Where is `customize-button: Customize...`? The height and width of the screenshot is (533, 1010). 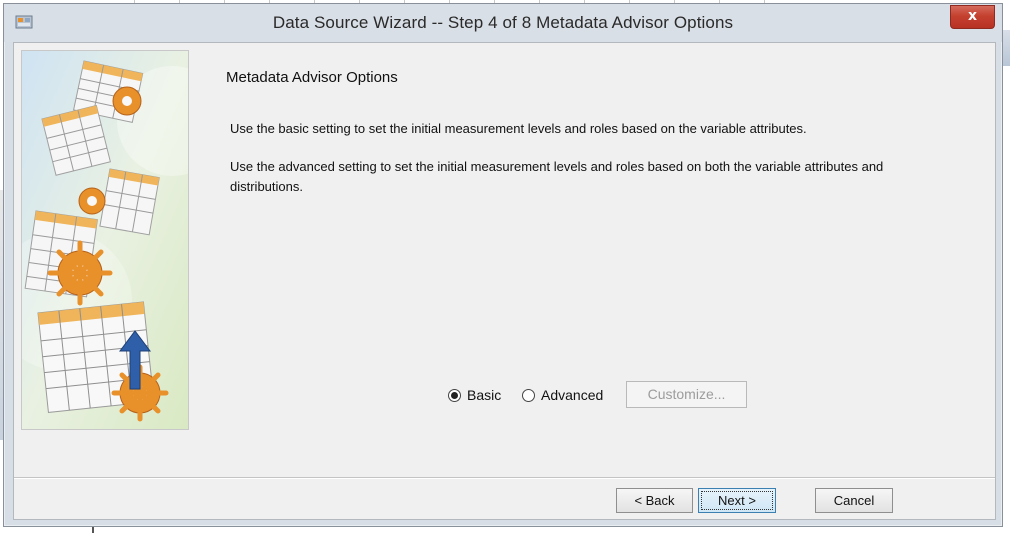
customize-button: Customize... is located at coordinates (686, 394).